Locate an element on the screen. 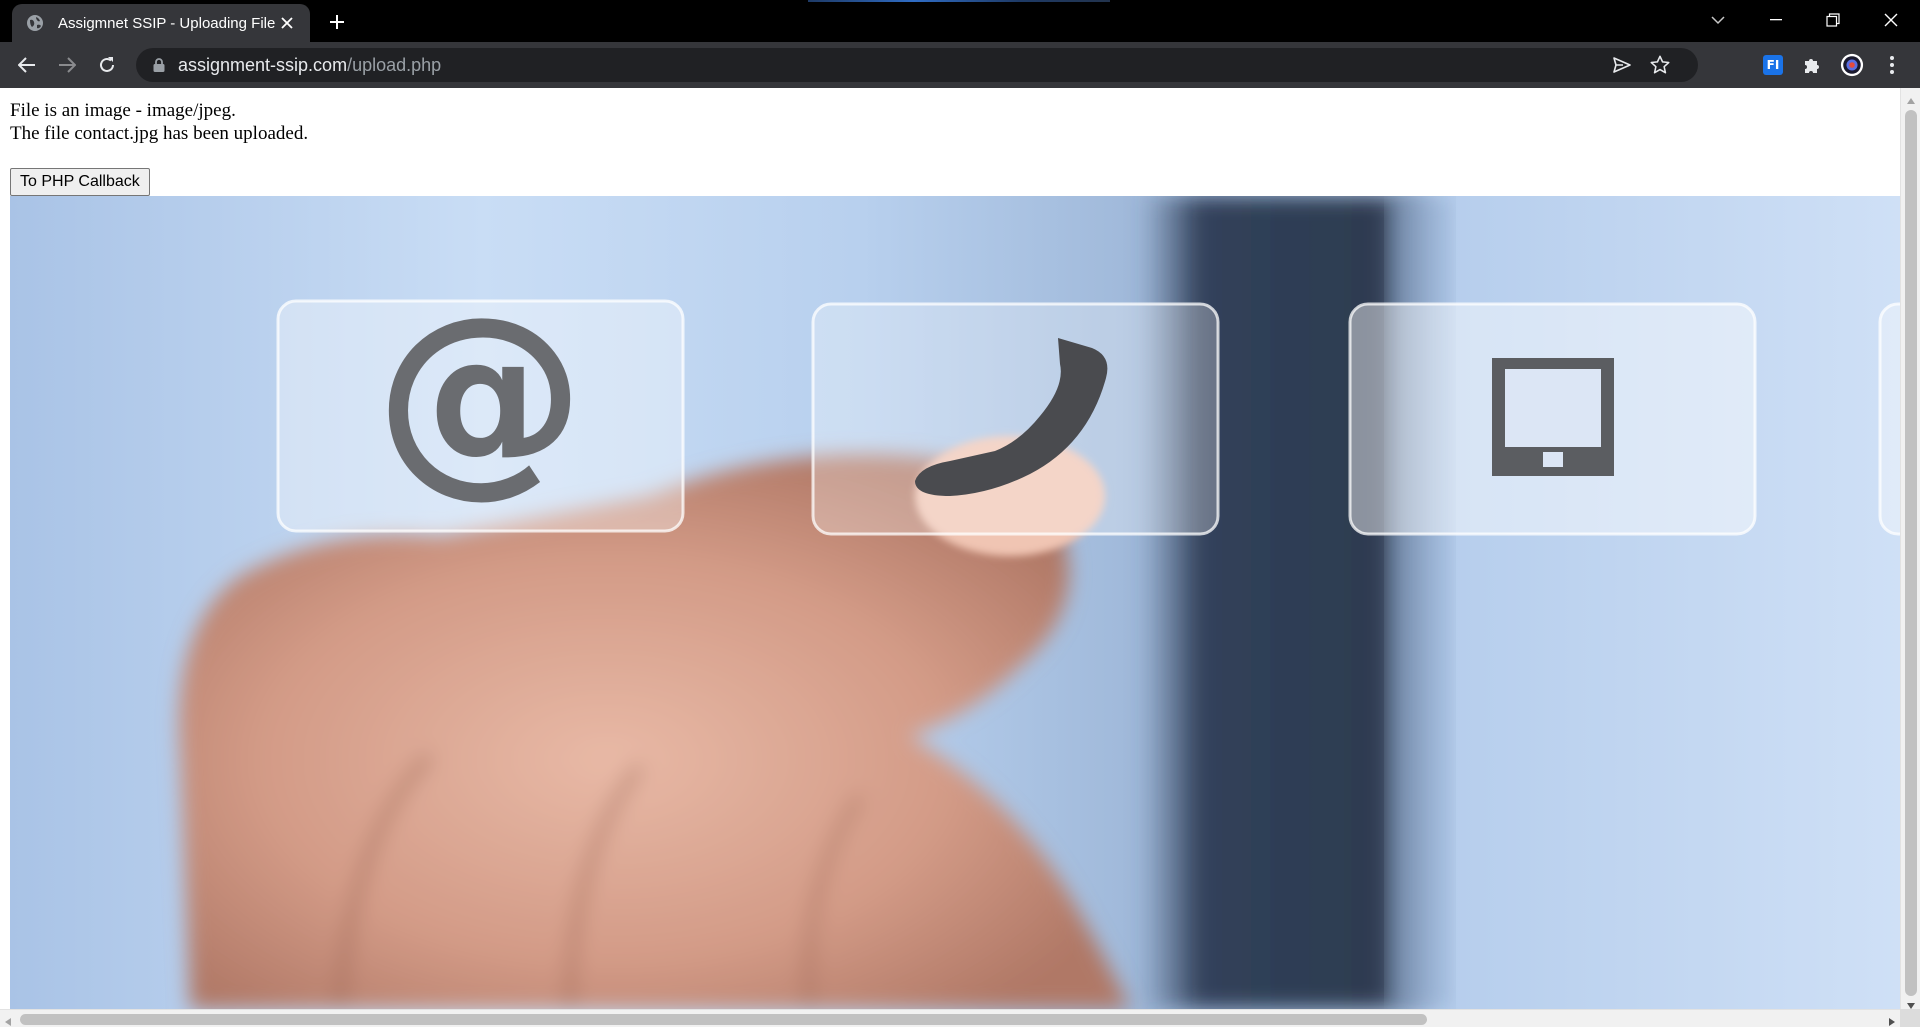  new-tab-button is located at coordinates (337, 22).